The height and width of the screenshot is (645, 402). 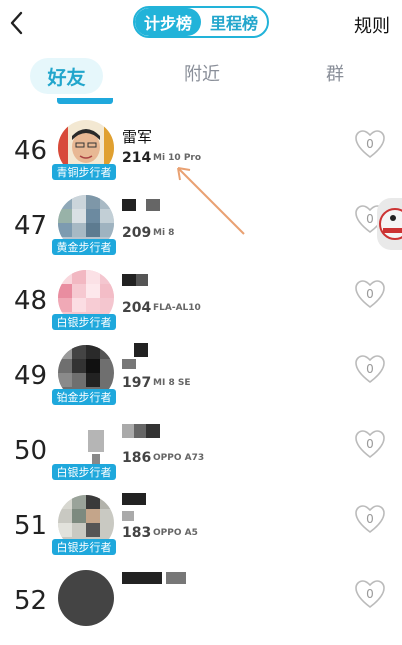 I want to click on floating-mascot-icon, so click(x=389, y=224).